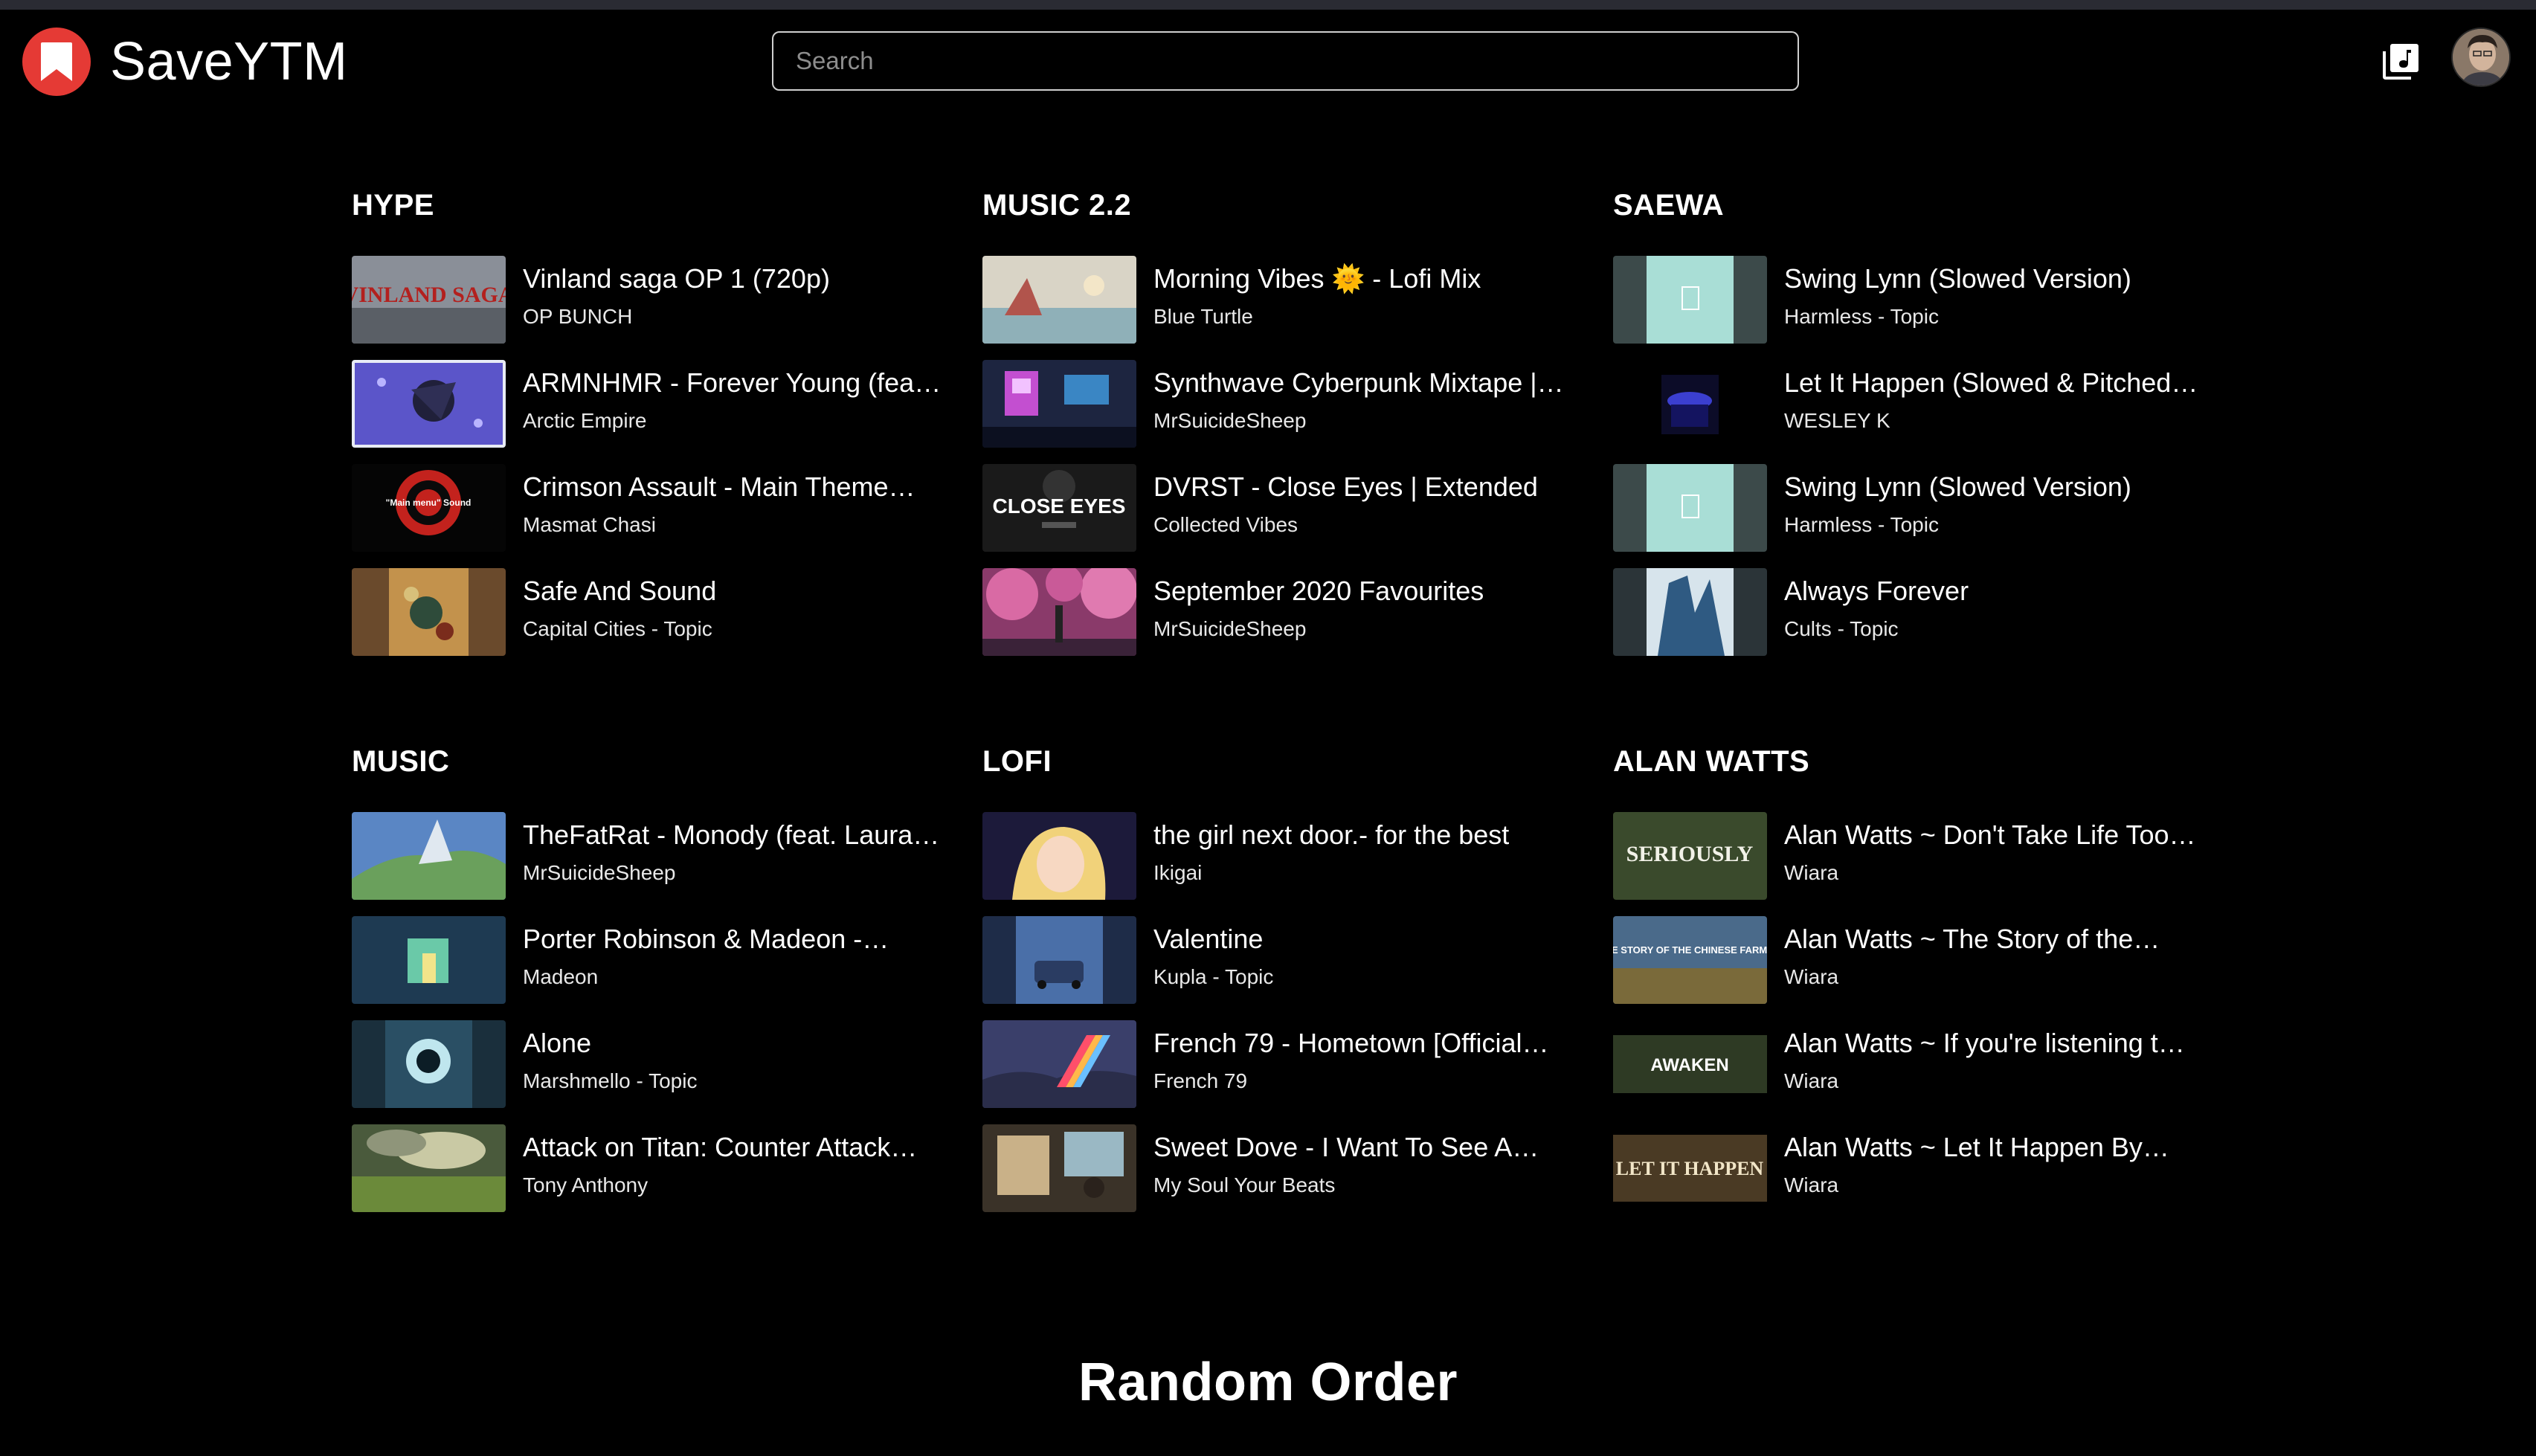 The height and width of the screenshot is (1456, 2536). I want to click on thumb-text: LET IT HAPPEN, so click(1690, 1169).